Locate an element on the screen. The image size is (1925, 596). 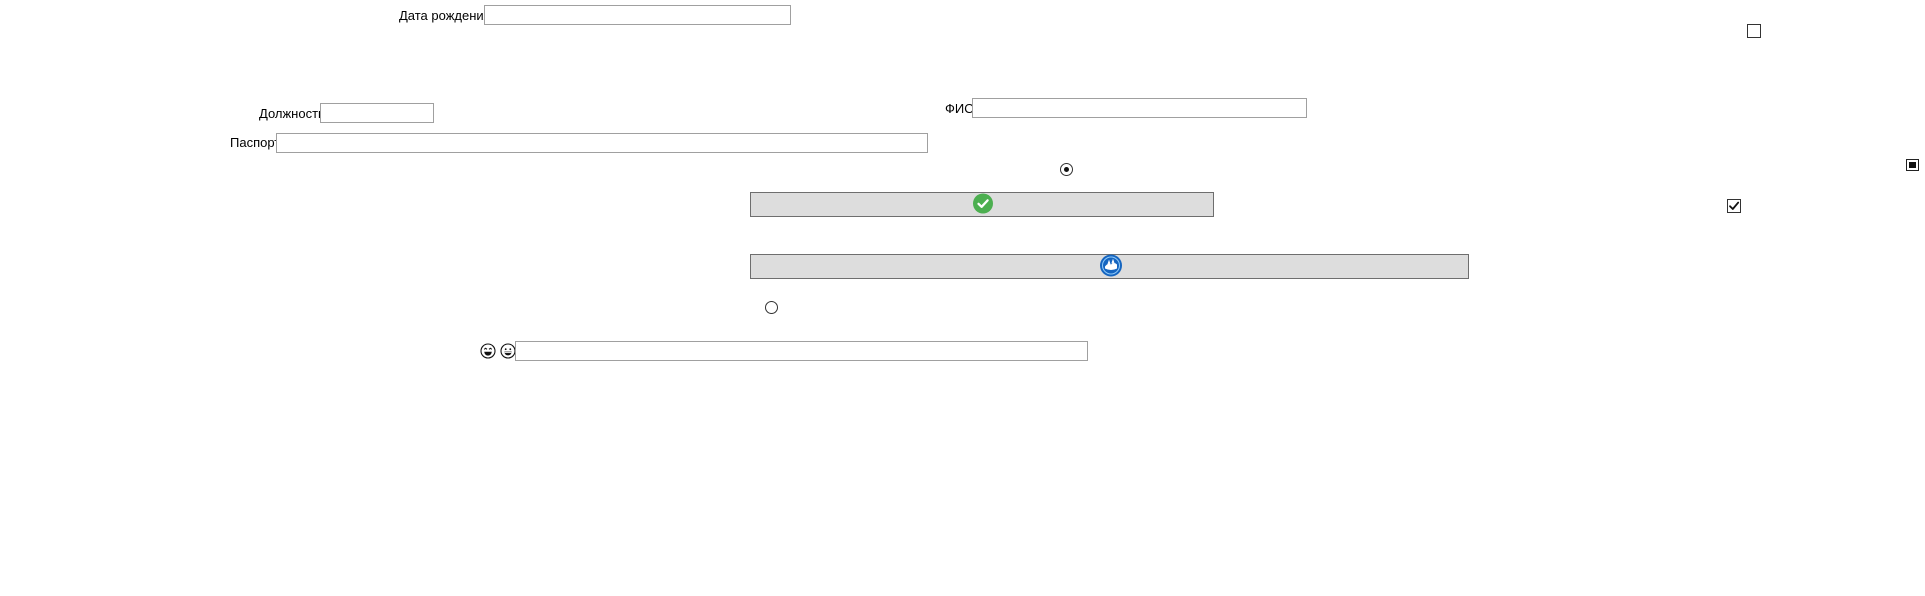
action-button is located at coordinates (1109, 266).